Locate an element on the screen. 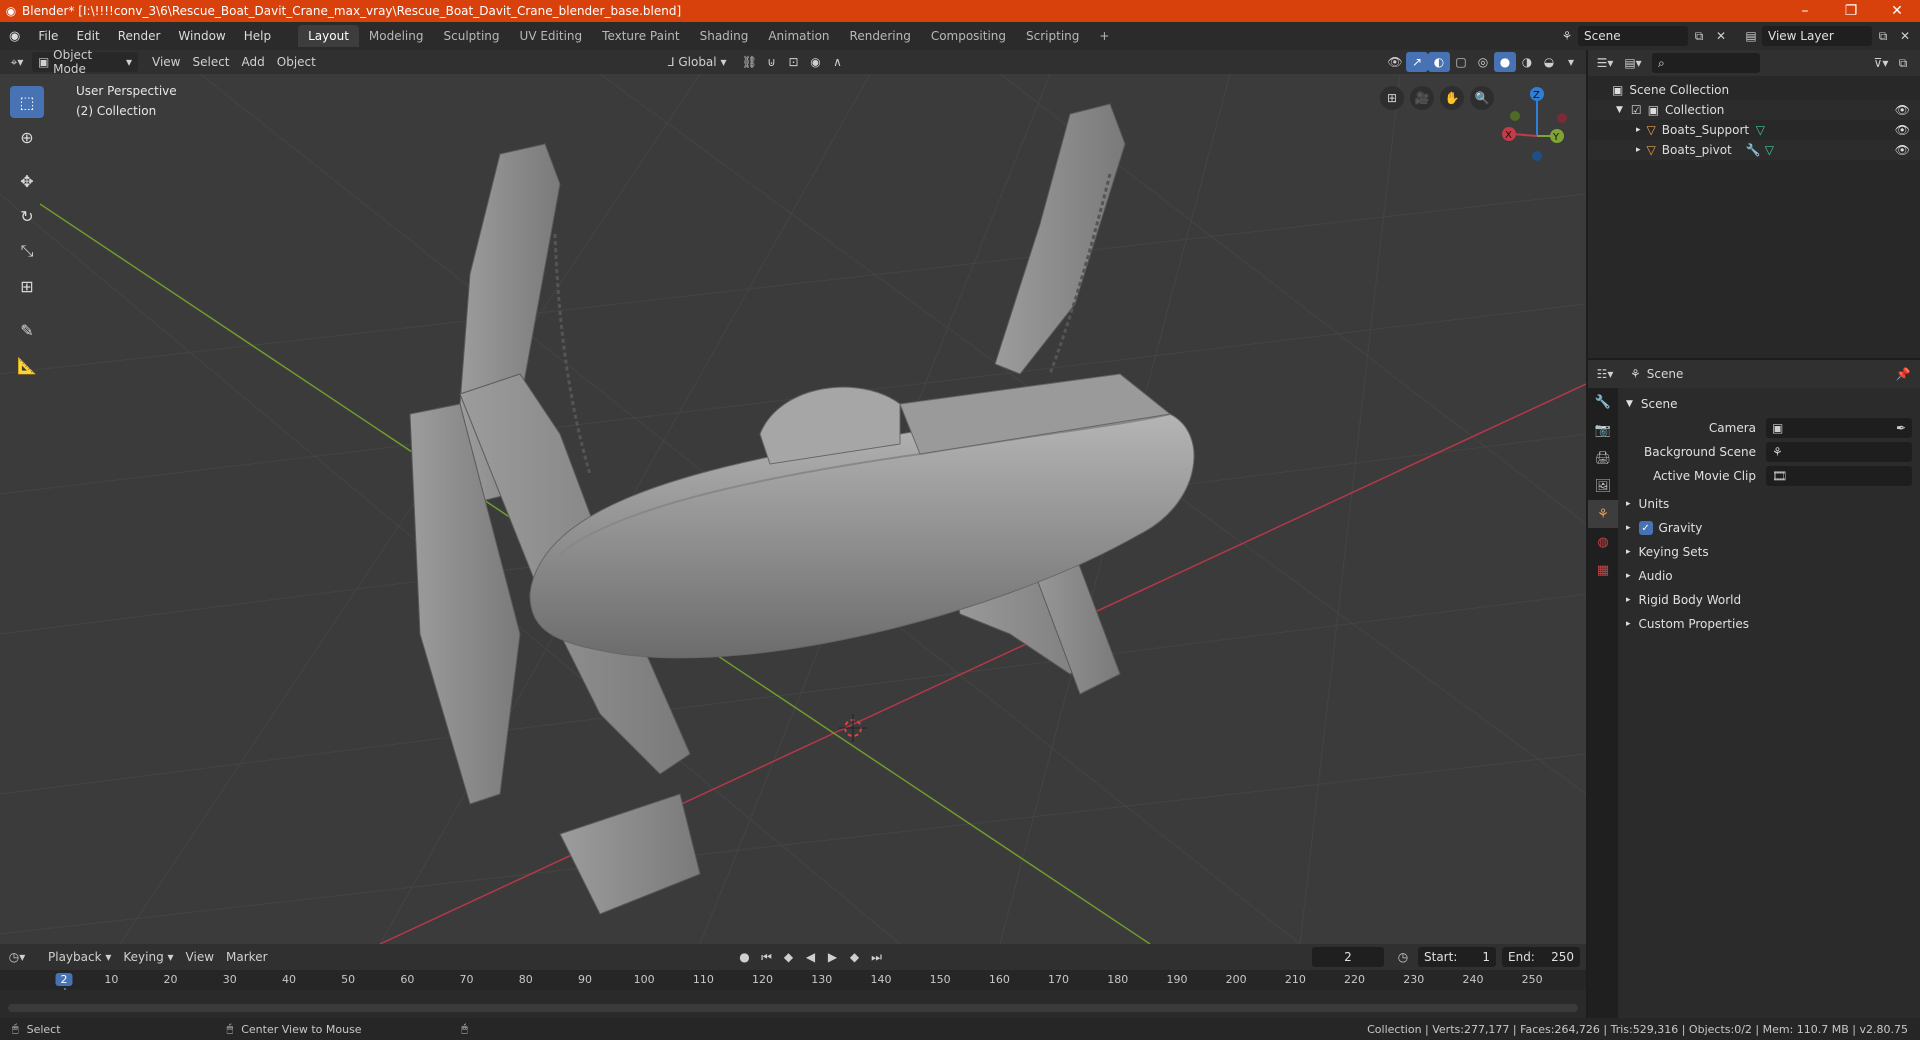 The width and height of the screenshot is (1920, 1040). perspective-toggle-icon: ⊞ is located at coordinates (1392, 98).